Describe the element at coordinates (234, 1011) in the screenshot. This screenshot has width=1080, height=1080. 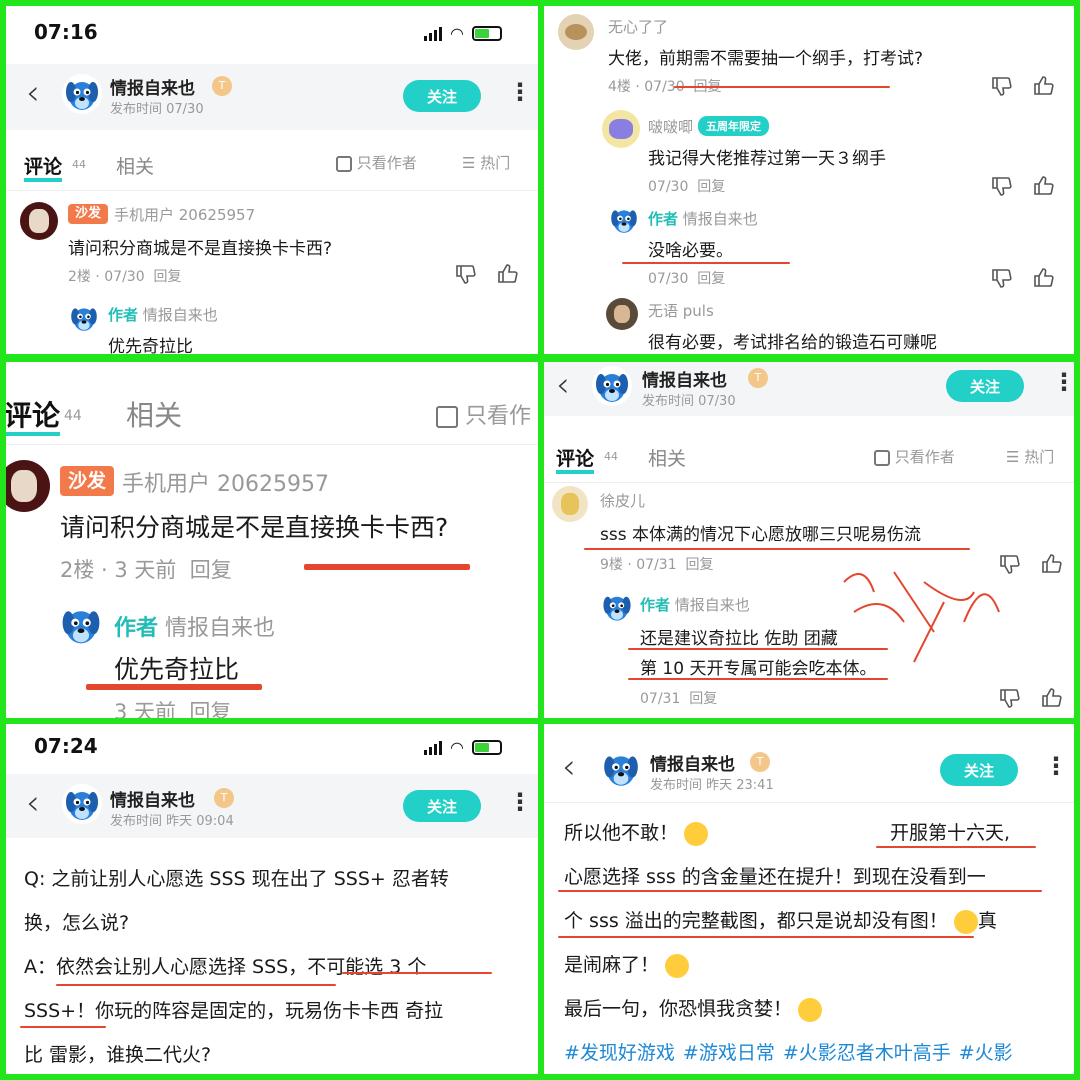
I see `answer-line2: SSS+！你玩的阵容是固定的，玩易伤卡卡西 奇拉` at that location.